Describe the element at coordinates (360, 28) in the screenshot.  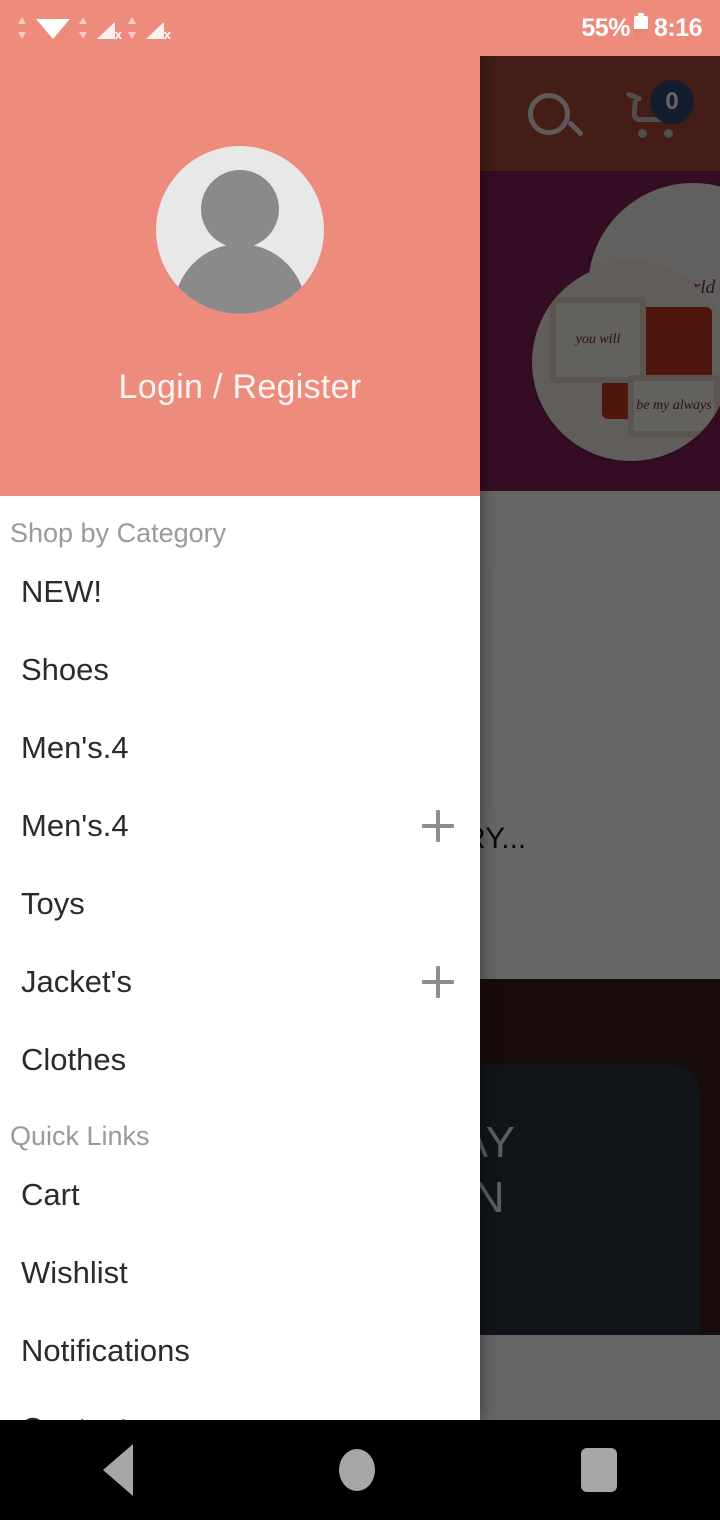
I see `status-bar: x x 55% 8:16` at that location.